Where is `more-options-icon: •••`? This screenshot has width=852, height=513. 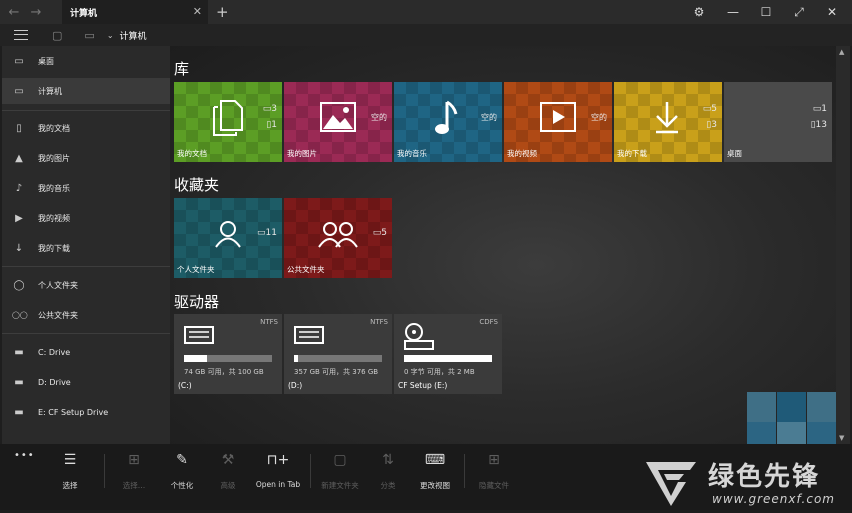
more-options-icon: ••• is located at coordinates (24, 455).